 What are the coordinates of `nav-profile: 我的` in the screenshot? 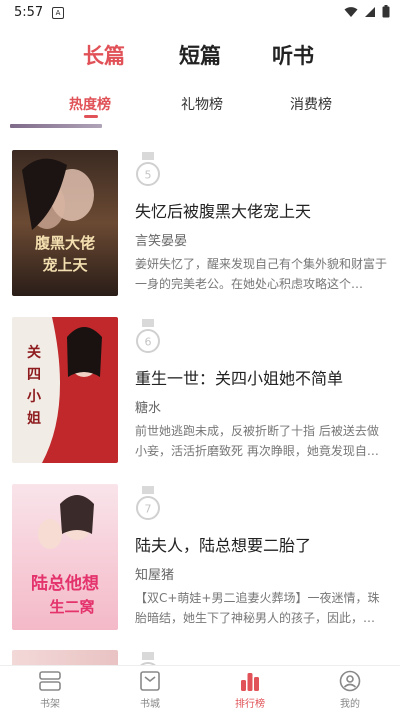 It's located at (350, 688).